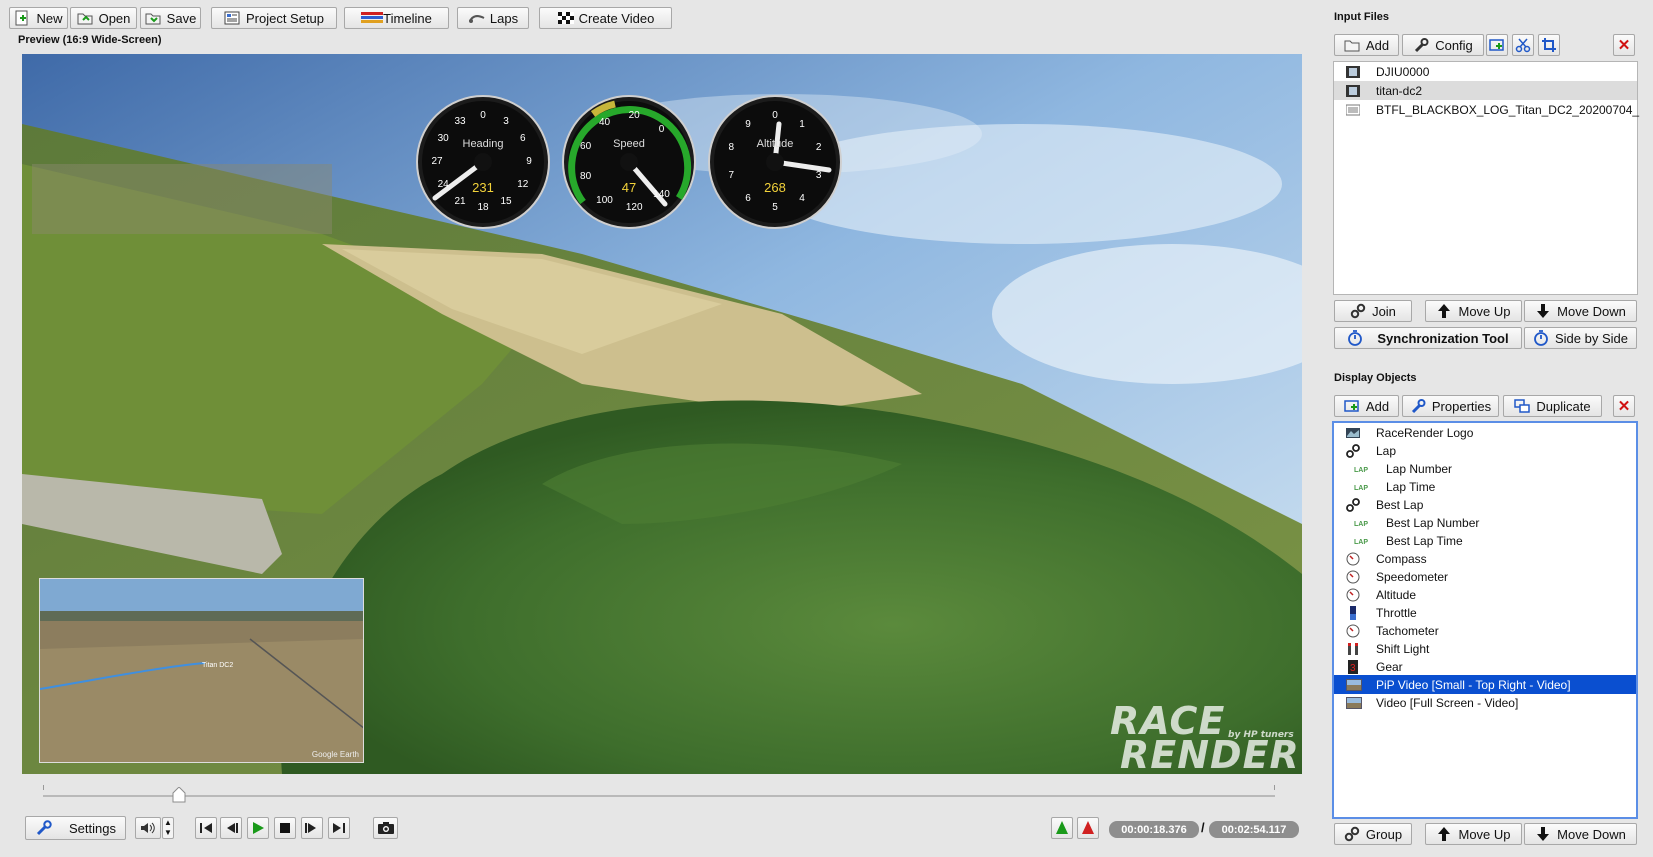  I want to click on display-object-row: Speedometer, so click(1485, 576).